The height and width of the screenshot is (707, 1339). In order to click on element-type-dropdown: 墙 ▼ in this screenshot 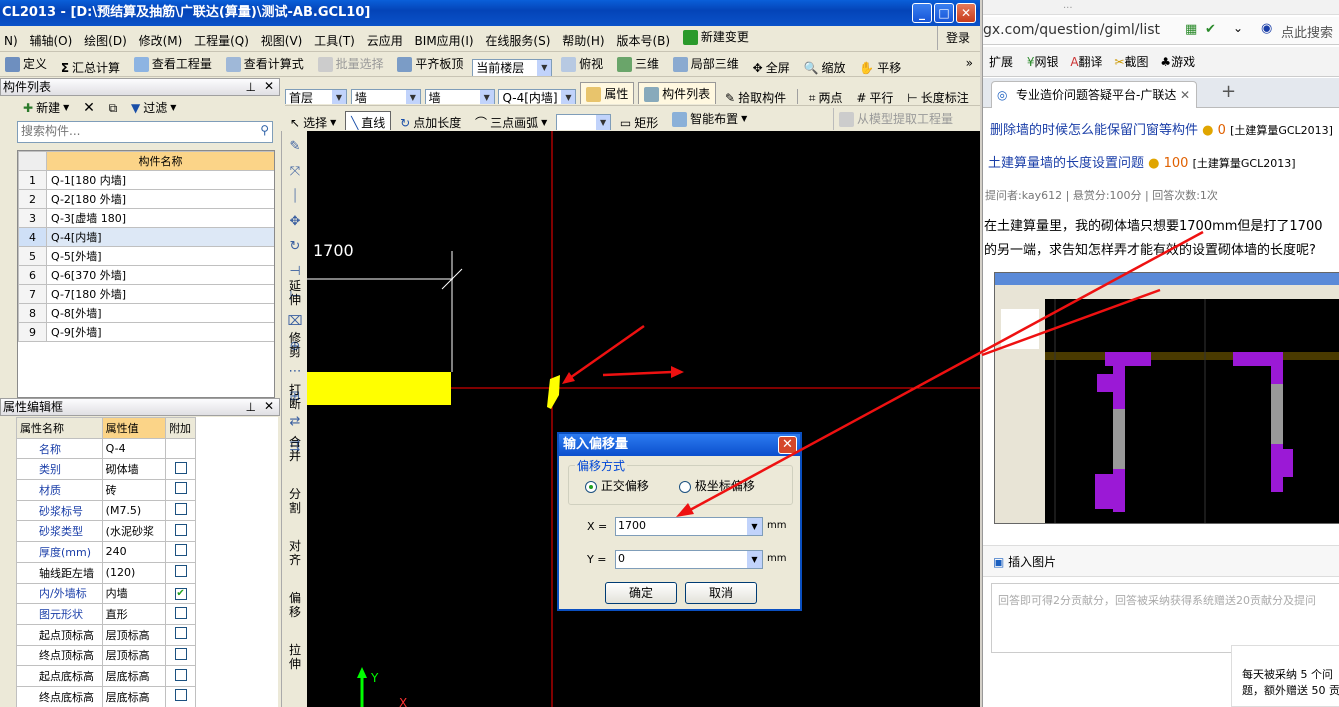, I will do `click(385, 96)`.